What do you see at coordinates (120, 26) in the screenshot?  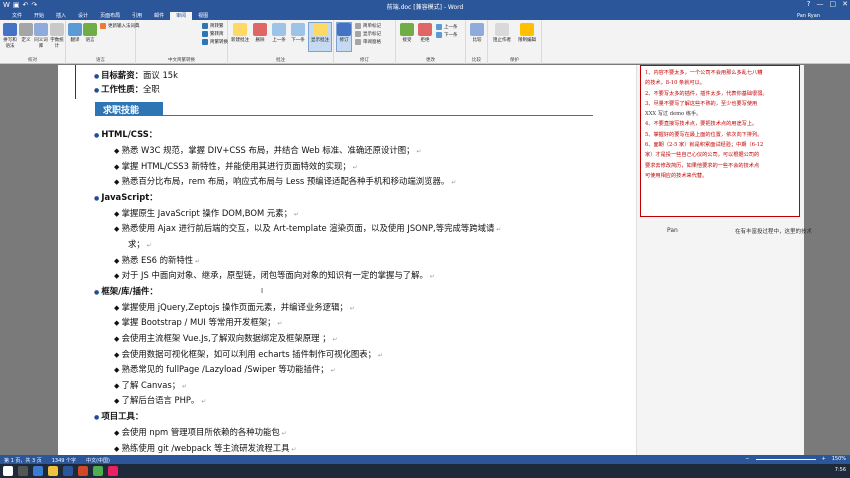 I see `chinese-input-dictionary: 更新输入法词典` at bounding box center [120, 26].